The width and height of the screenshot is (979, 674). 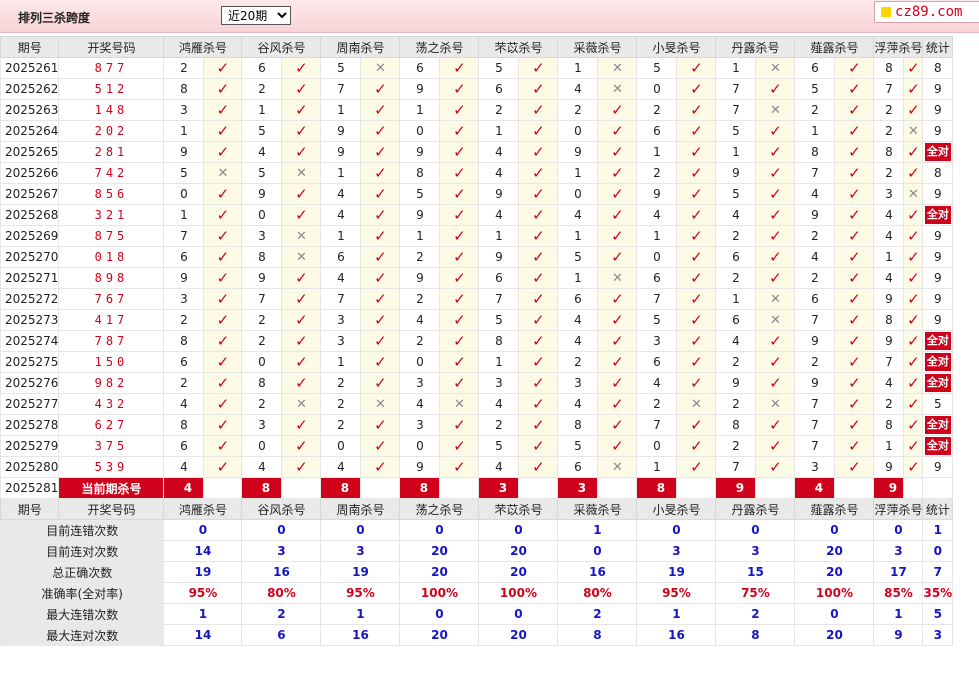 I want to click on winning-number: 281, so click(x=111, y=152).